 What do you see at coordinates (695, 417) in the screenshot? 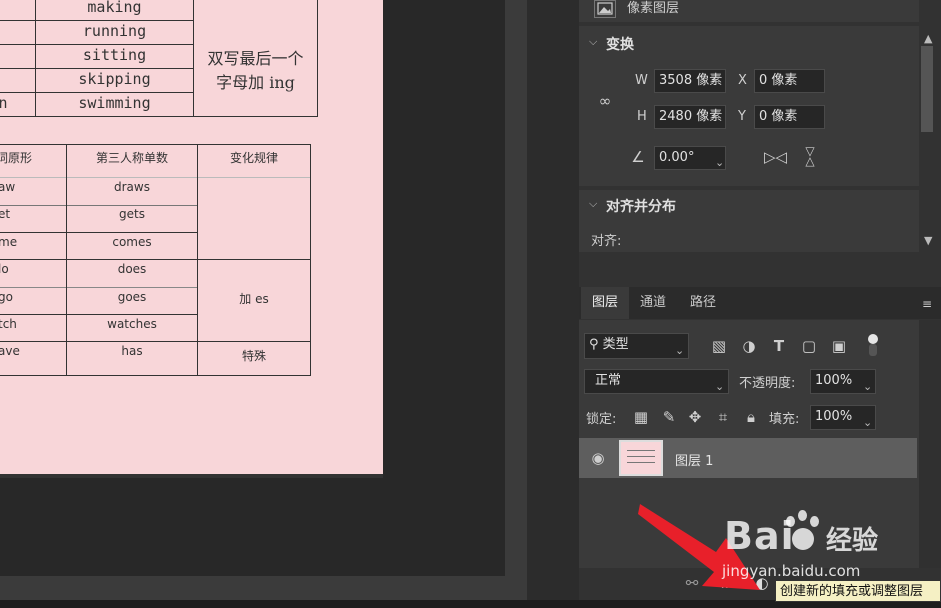
I see `lock-position-icon: ✥` at bounding box center [695, 417].